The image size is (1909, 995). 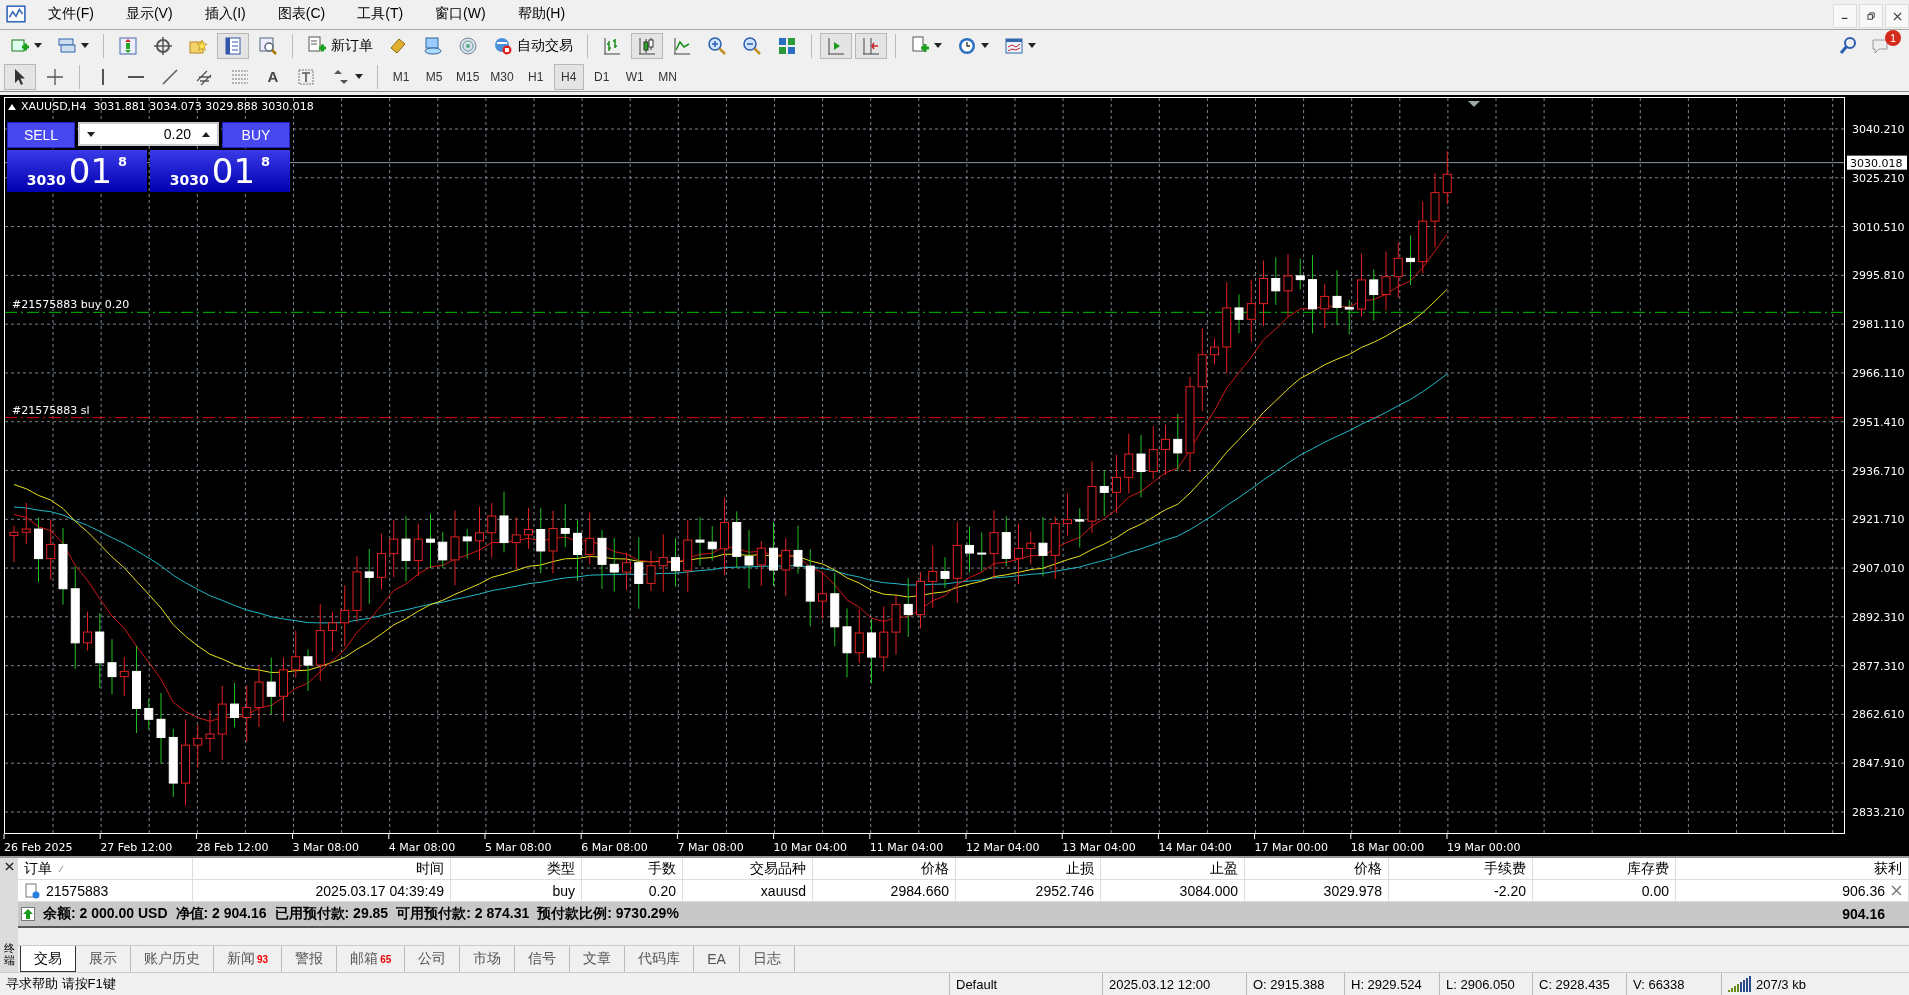 What do you see at coordinates (810, 848) in the screenshot?
I see `time-axis-label: 10 Mar 04:00` at bounding box center [810, 848].